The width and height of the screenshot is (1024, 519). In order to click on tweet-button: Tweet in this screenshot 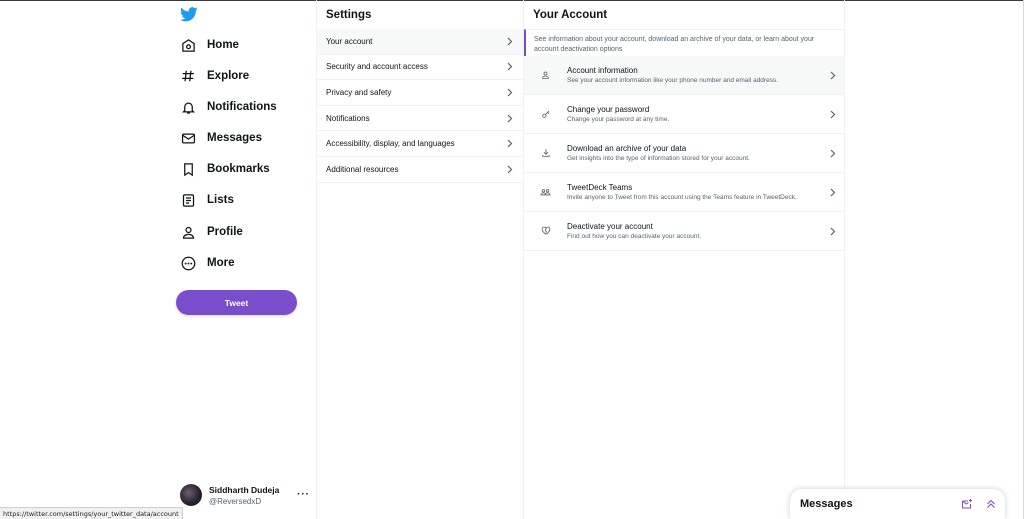, I will do `click(236, 302)`.